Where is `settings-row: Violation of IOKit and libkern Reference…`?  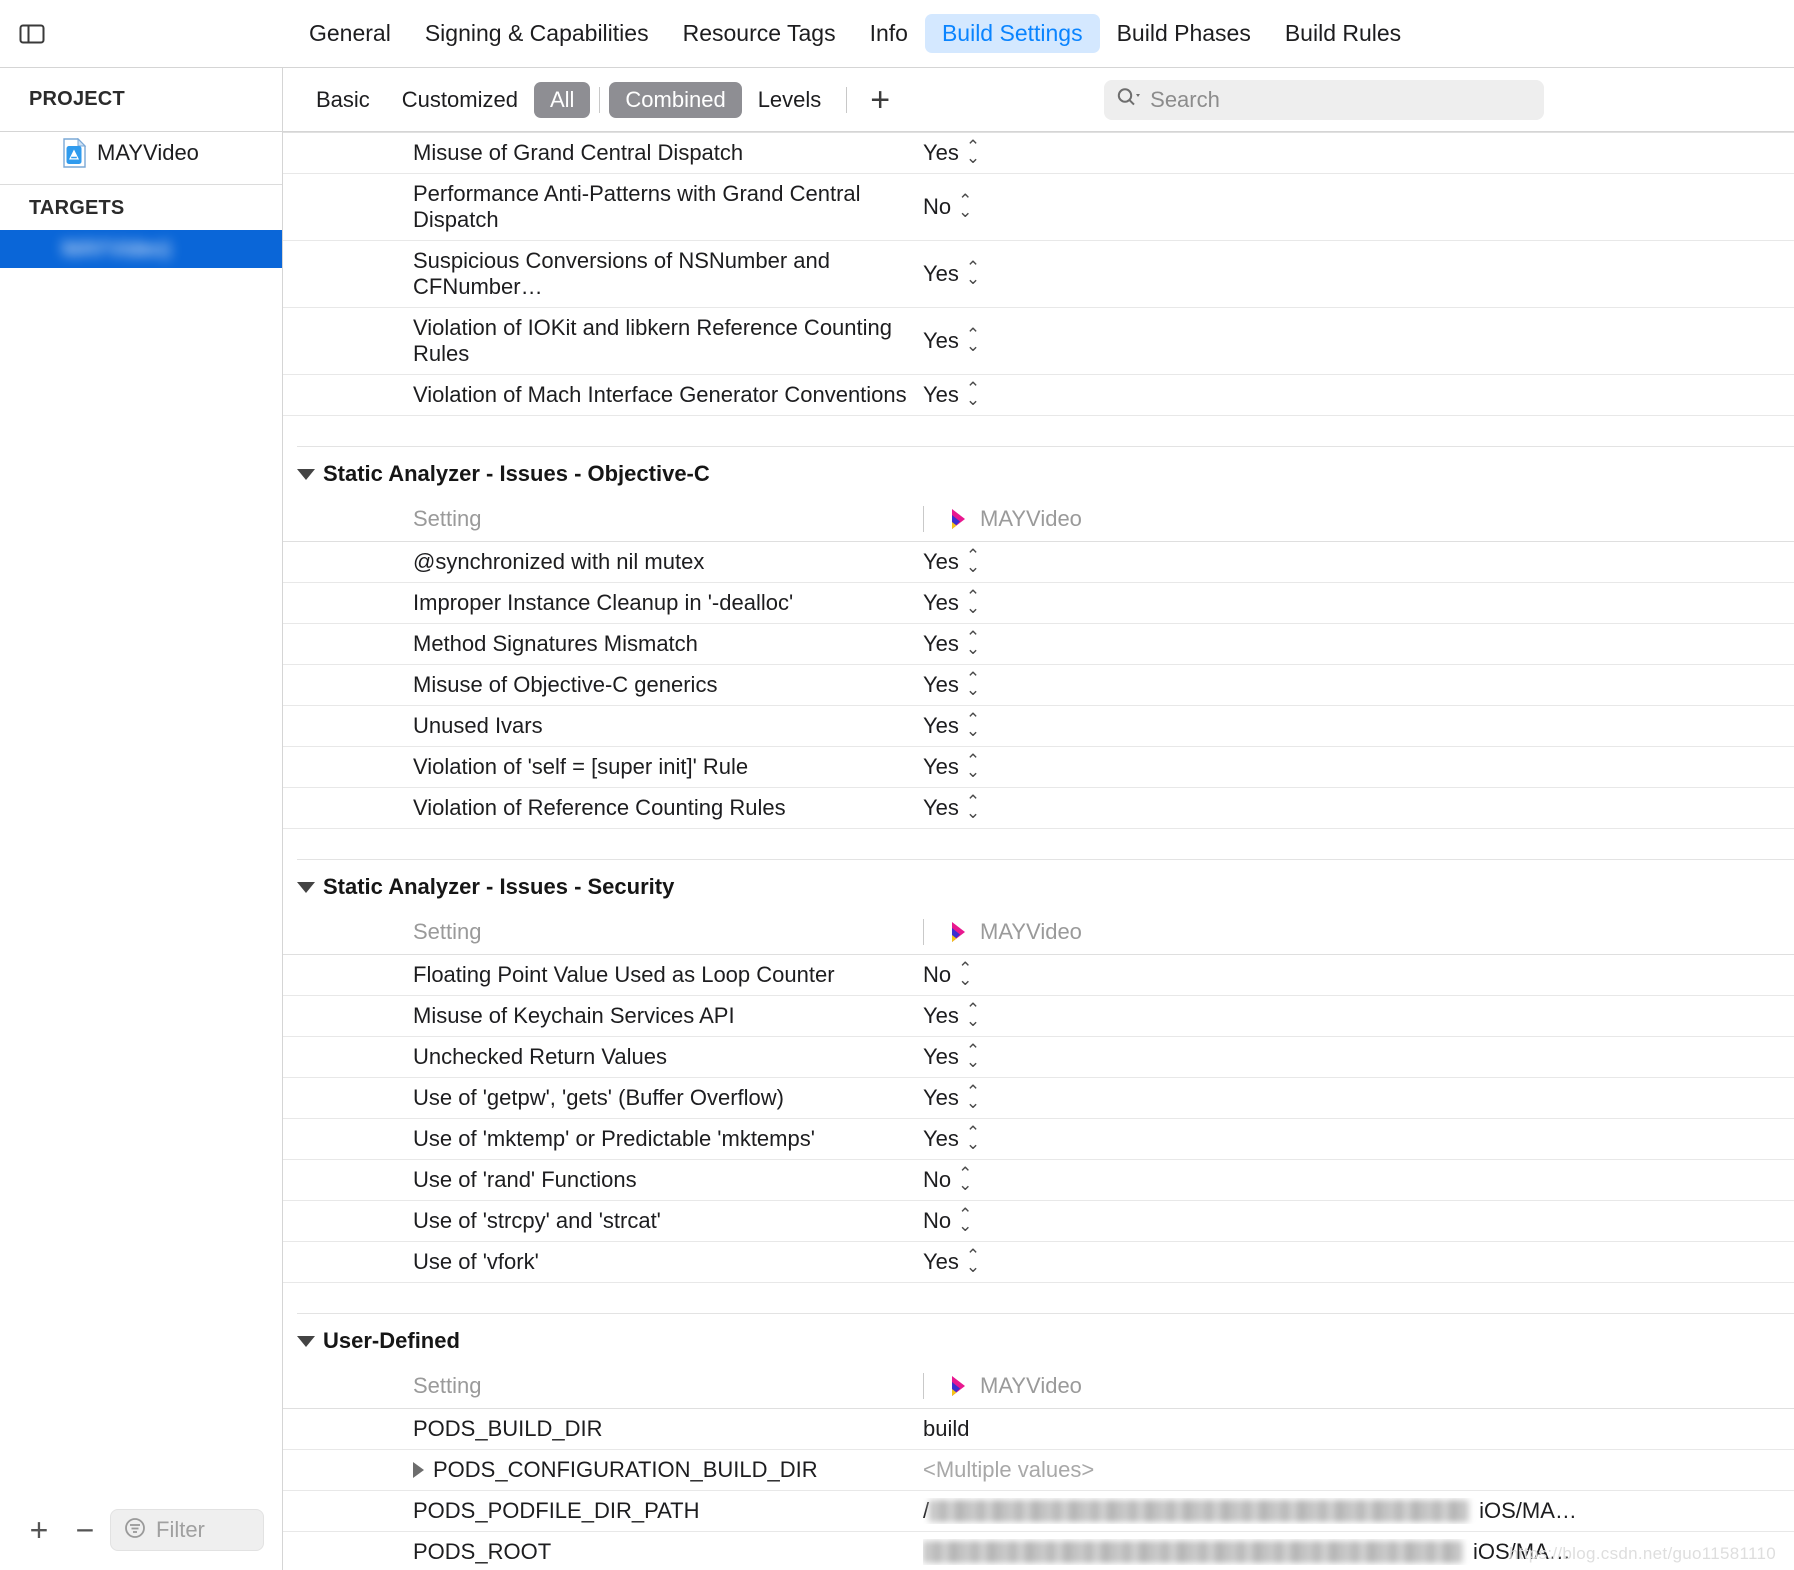
settings-row: Violation of IOKit and libkern Reference… is located at coordinates (1038, 341).